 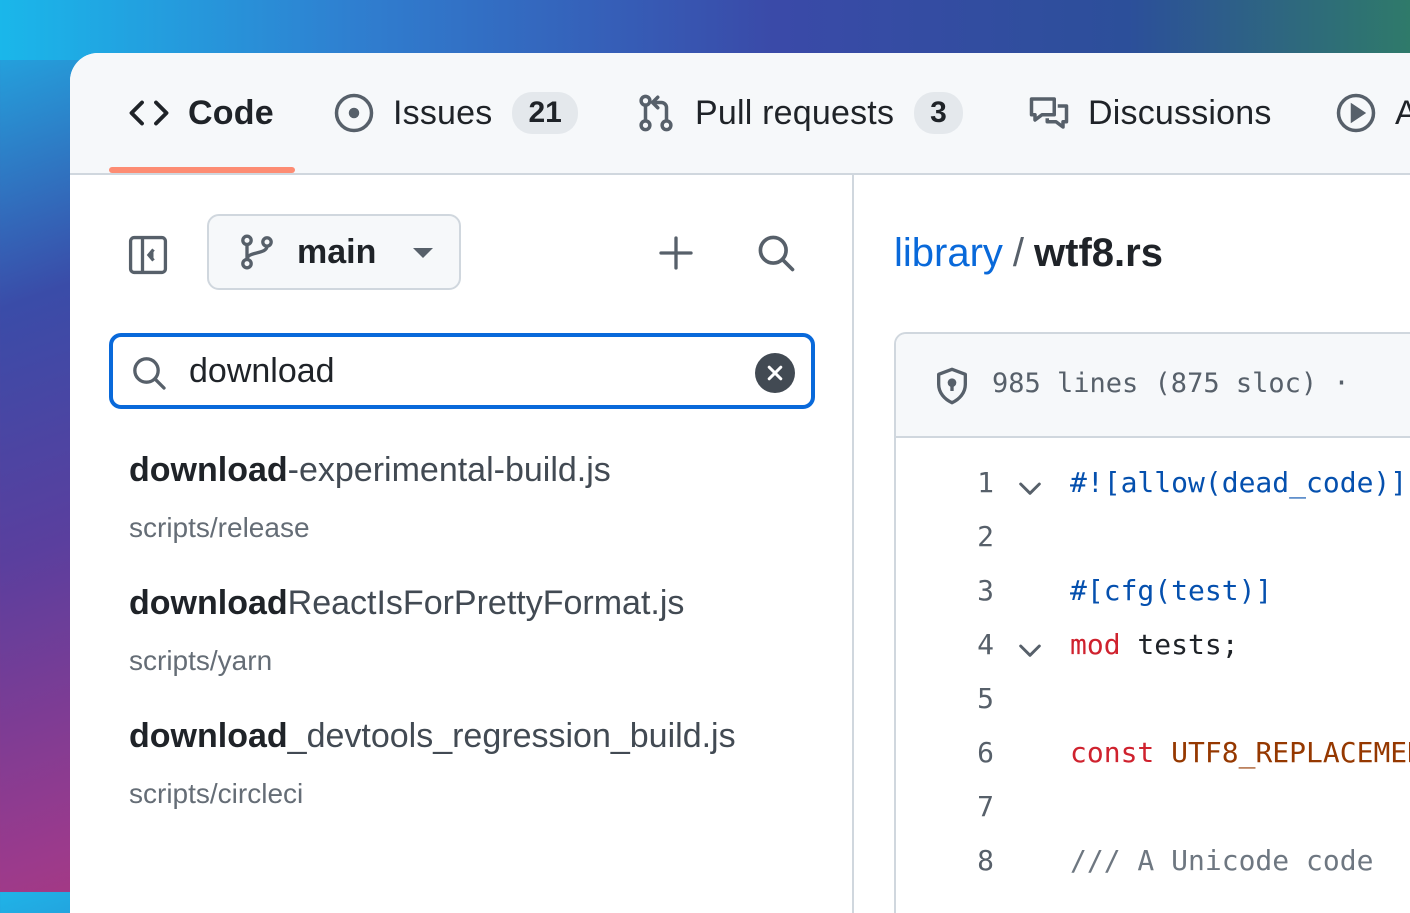 I want to click on clear-search-button, so click(x=775, y=373).